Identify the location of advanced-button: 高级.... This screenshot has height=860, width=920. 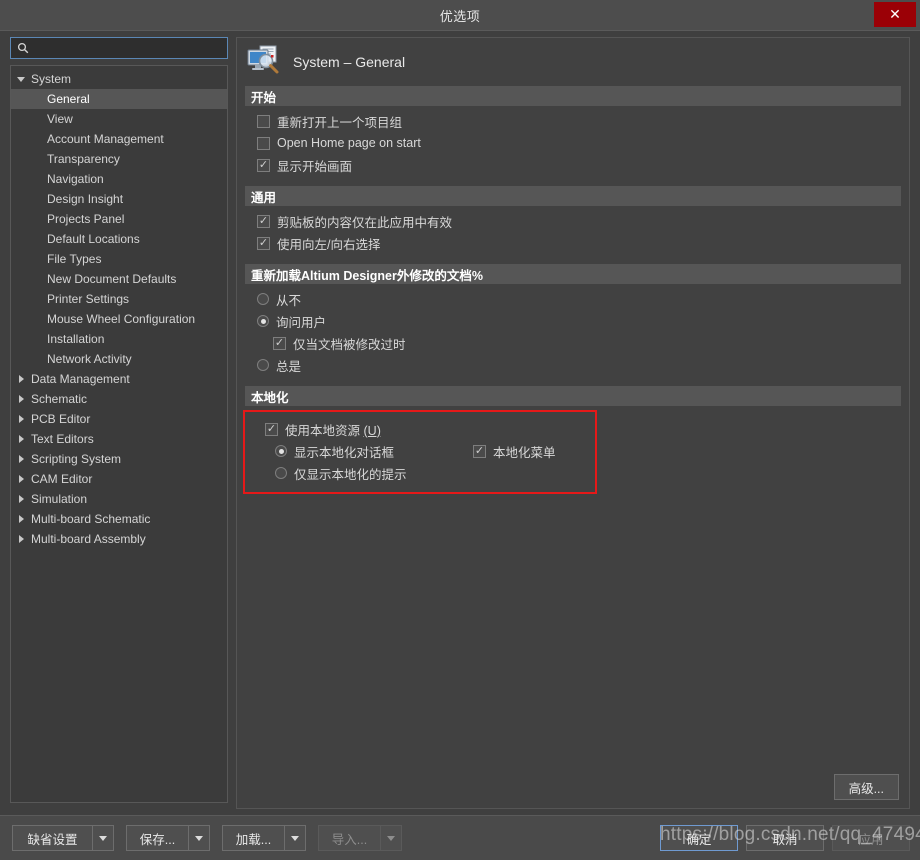
(866, 787).